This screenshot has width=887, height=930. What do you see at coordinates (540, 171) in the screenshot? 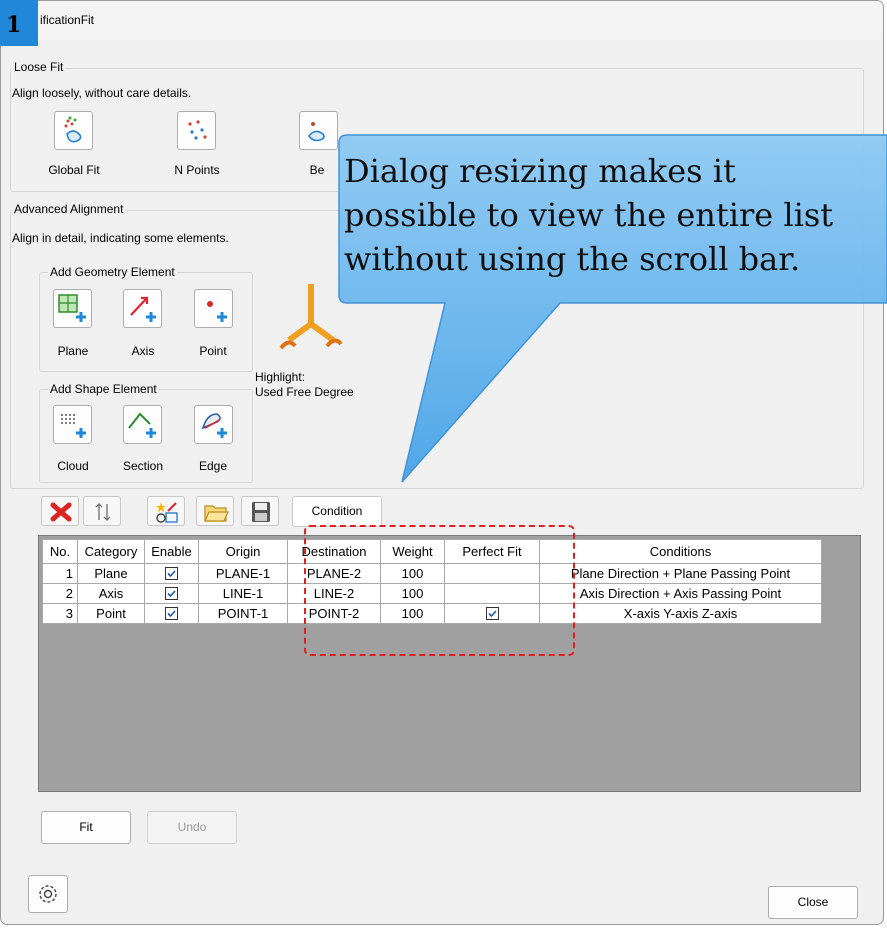
I see `callout-line-1: Dialog resizing makes it` at bounding box center [540, 171].